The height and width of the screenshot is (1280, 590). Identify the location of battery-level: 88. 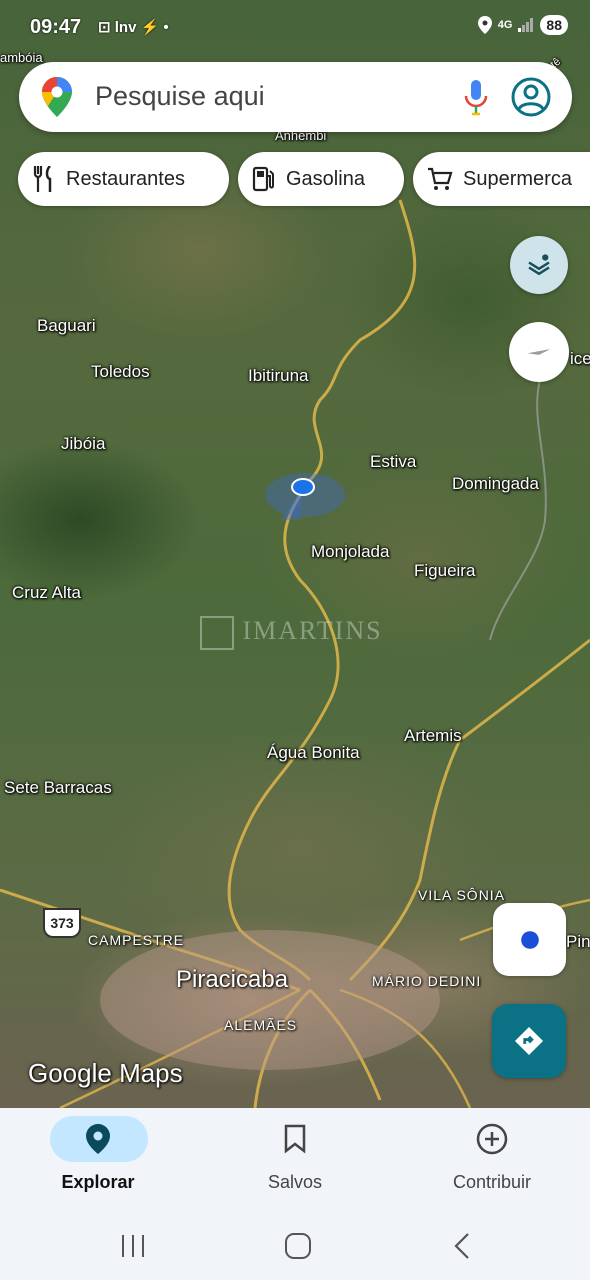
(554, 25).